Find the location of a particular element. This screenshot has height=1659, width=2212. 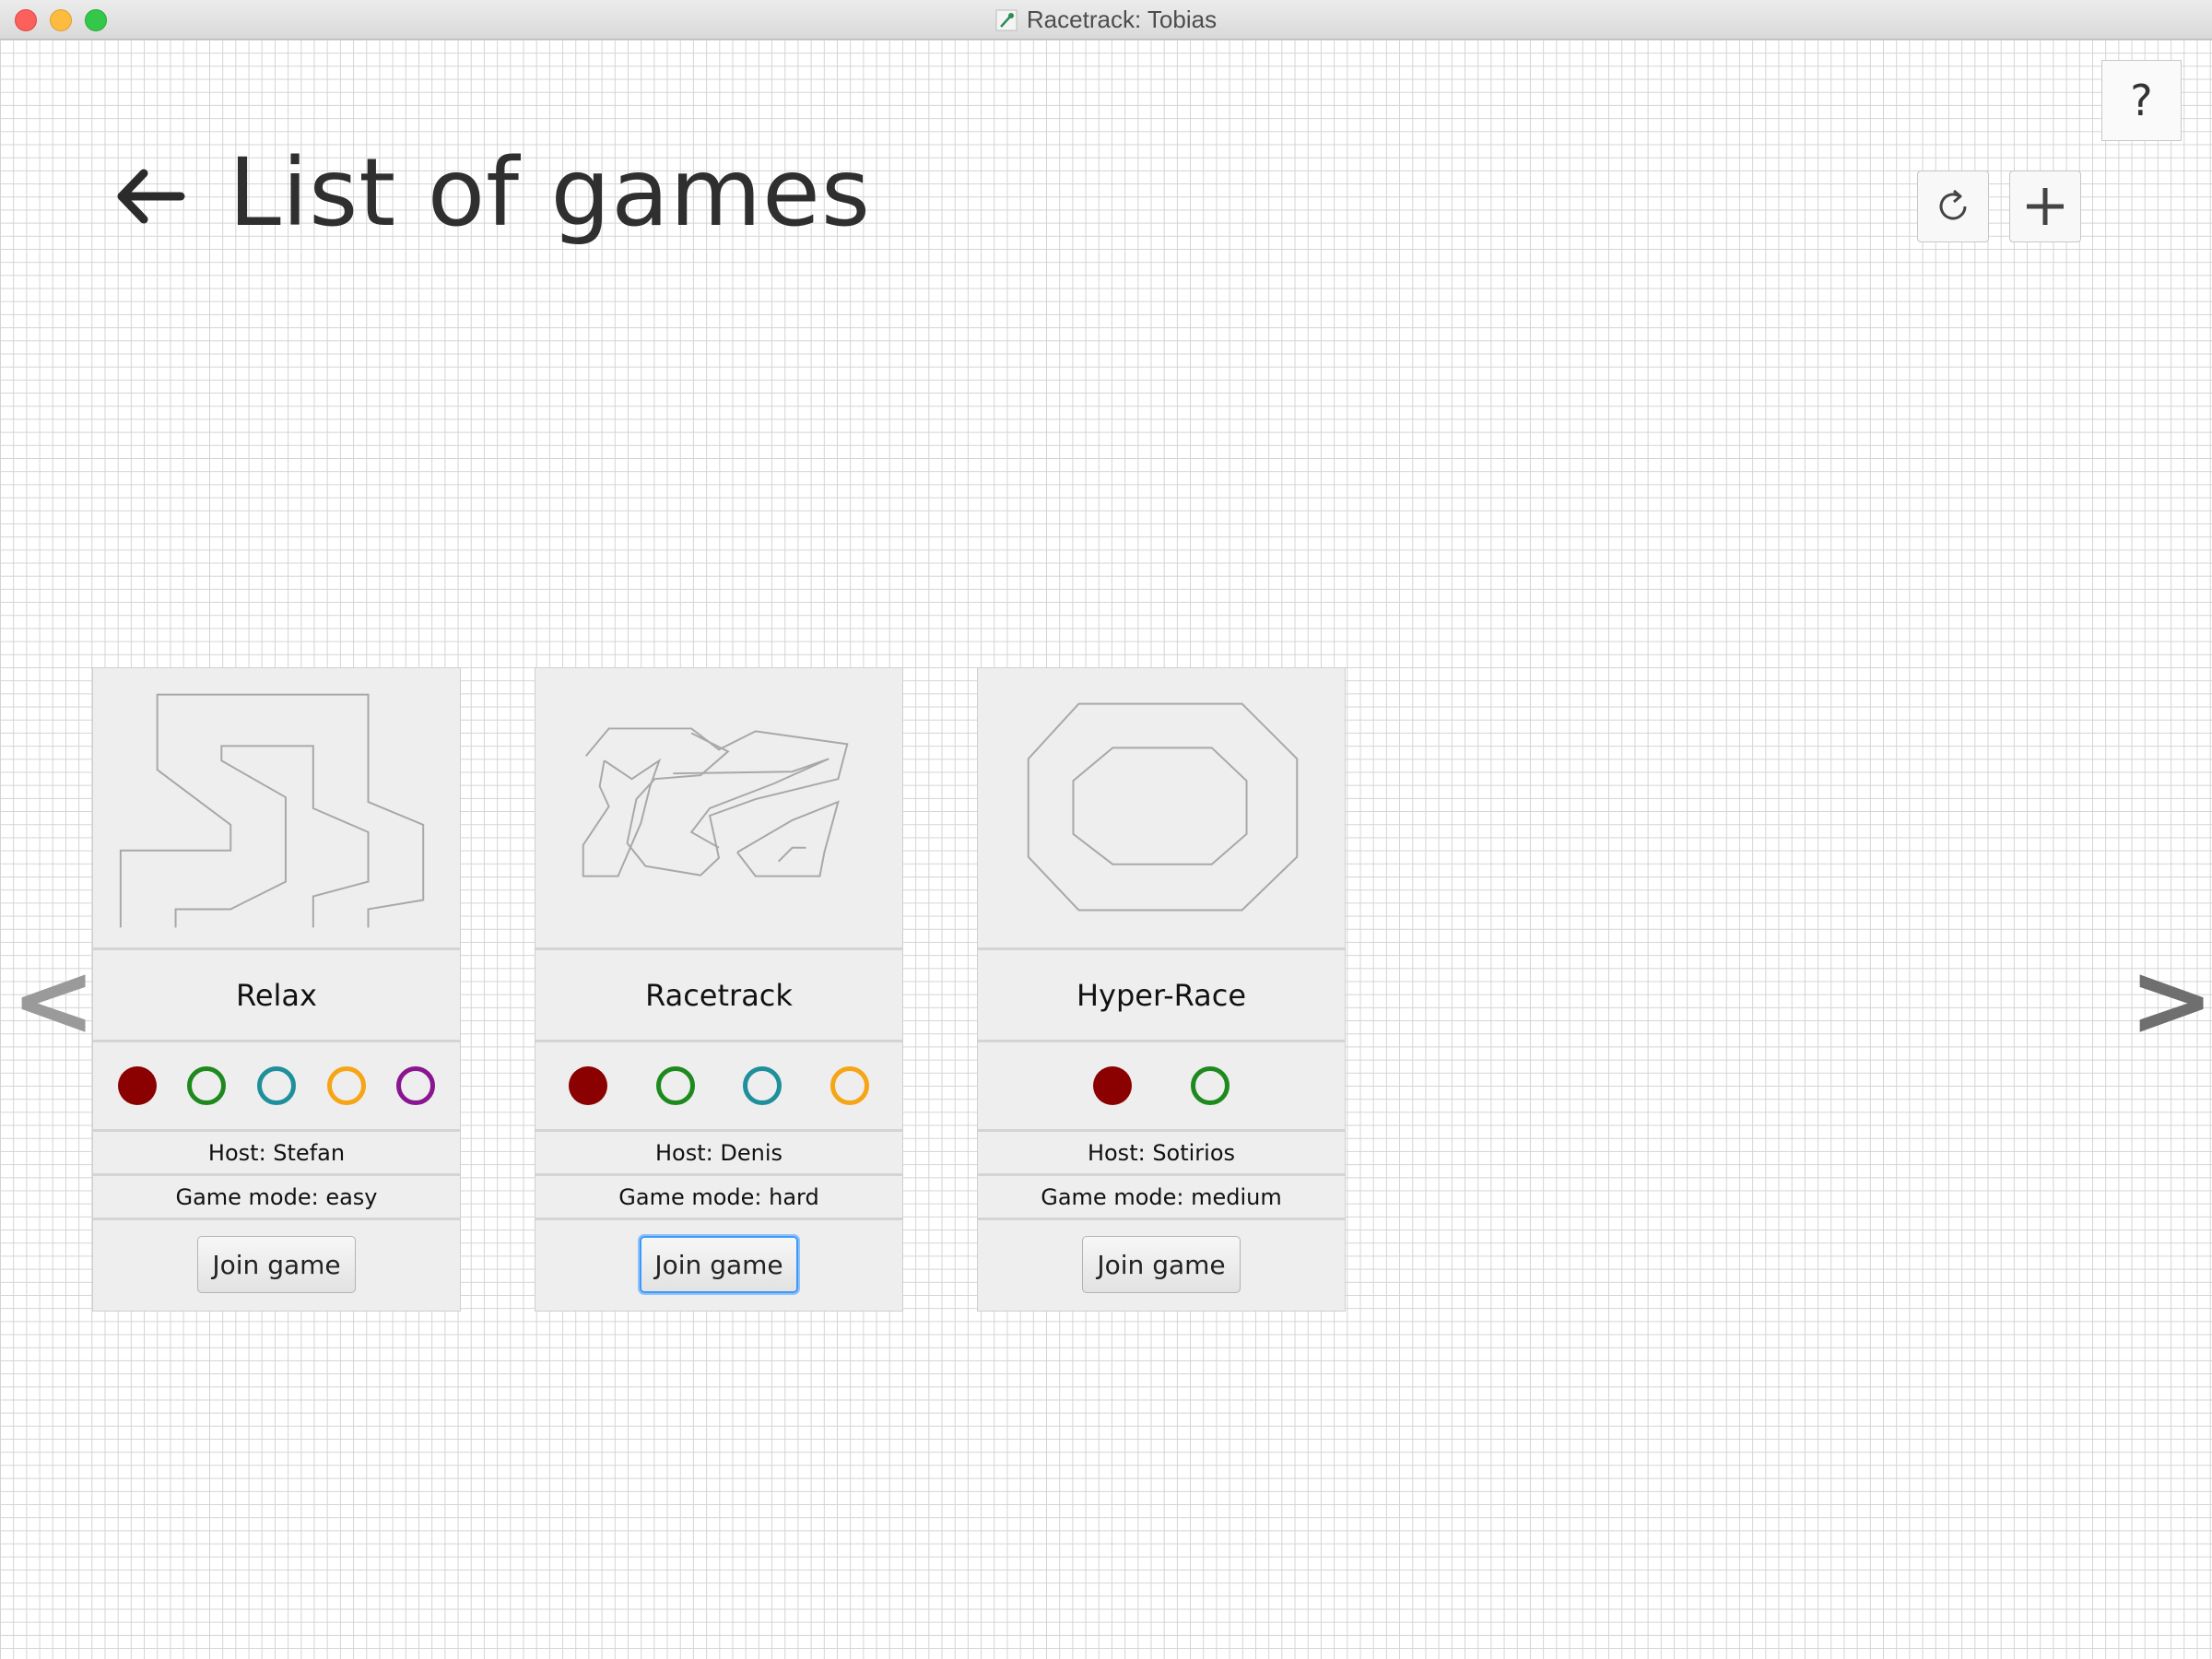

arrow-left-icon is located at coordinates (149, 196).